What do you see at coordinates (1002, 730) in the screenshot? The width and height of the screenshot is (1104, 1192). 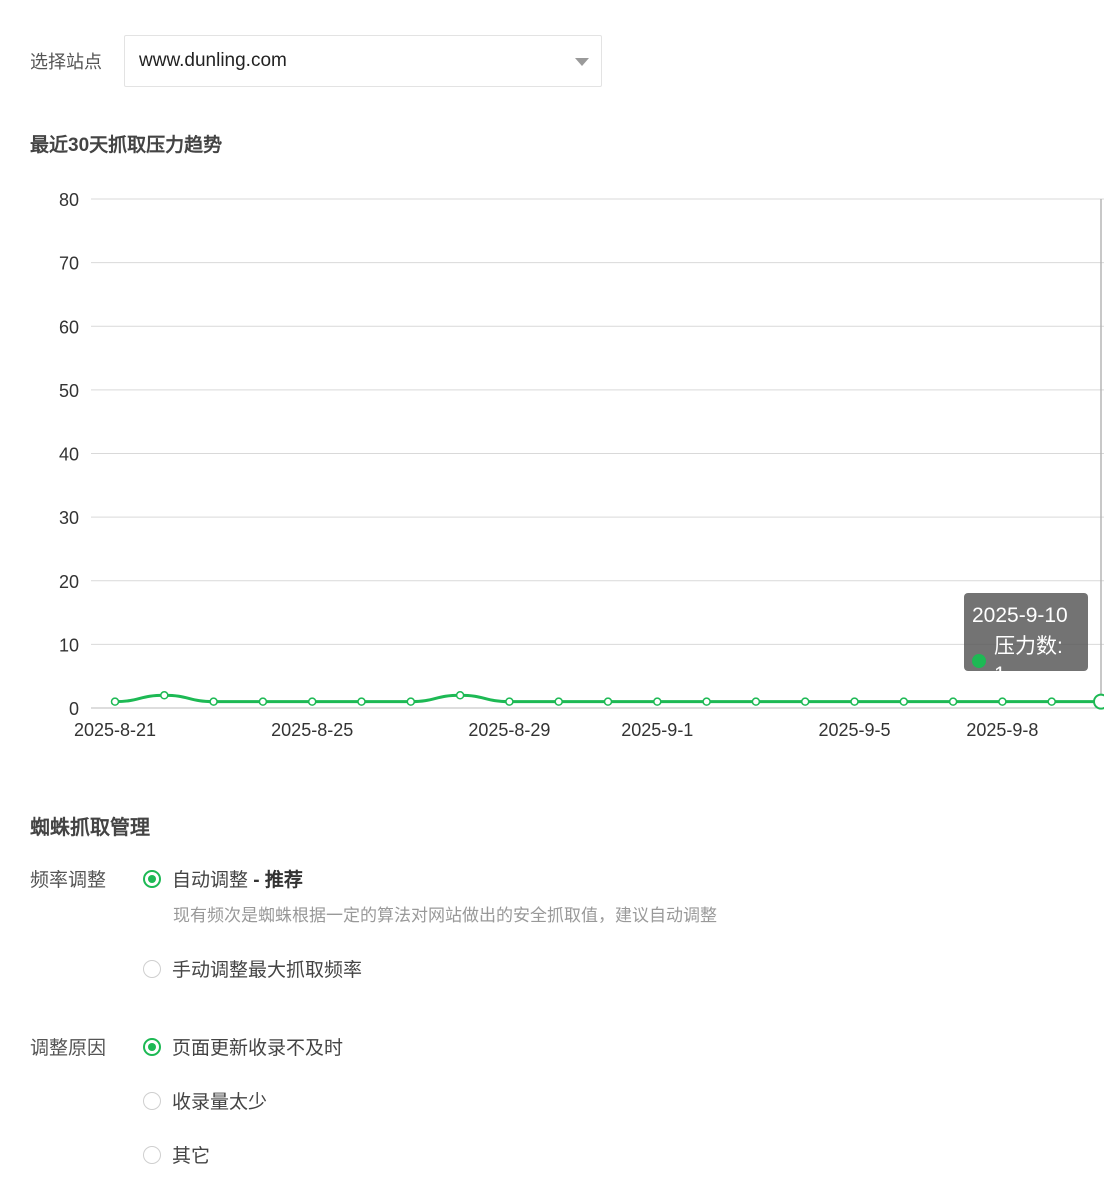 I see `x-tick-label: 2025-9-8` at bounding box center [1002, 730].